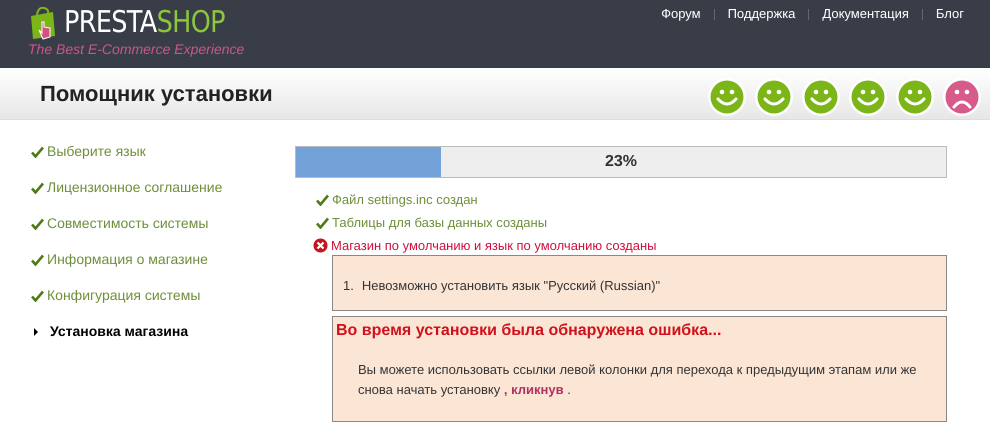  I want to click on log-message: Таблицы для базы данных созданы, so click(440, 223).